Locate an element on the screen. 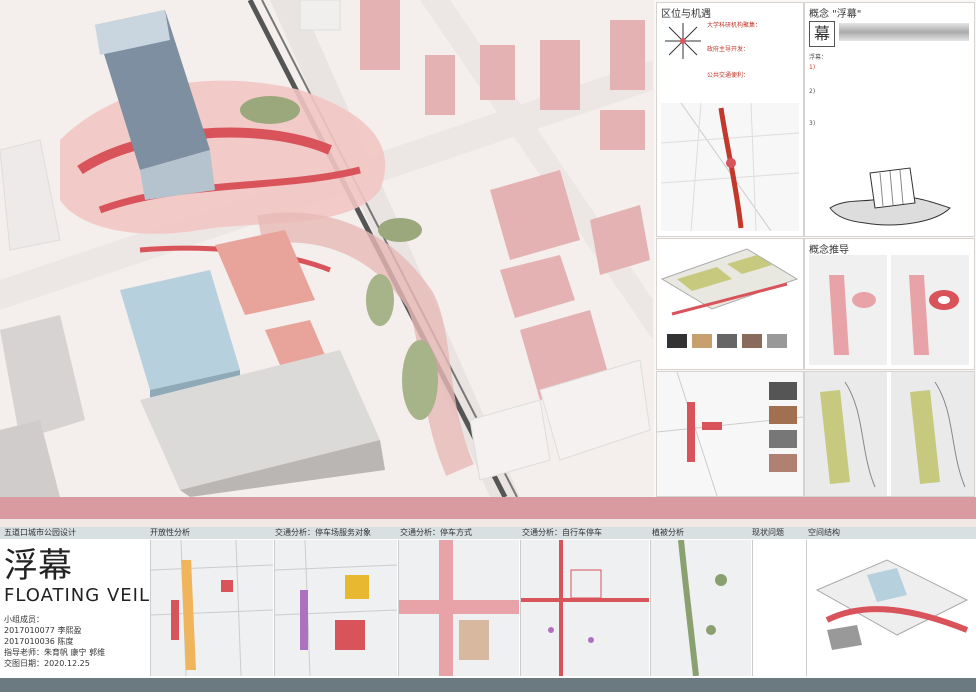  structure-diagram is located at coordinates (889, 434).